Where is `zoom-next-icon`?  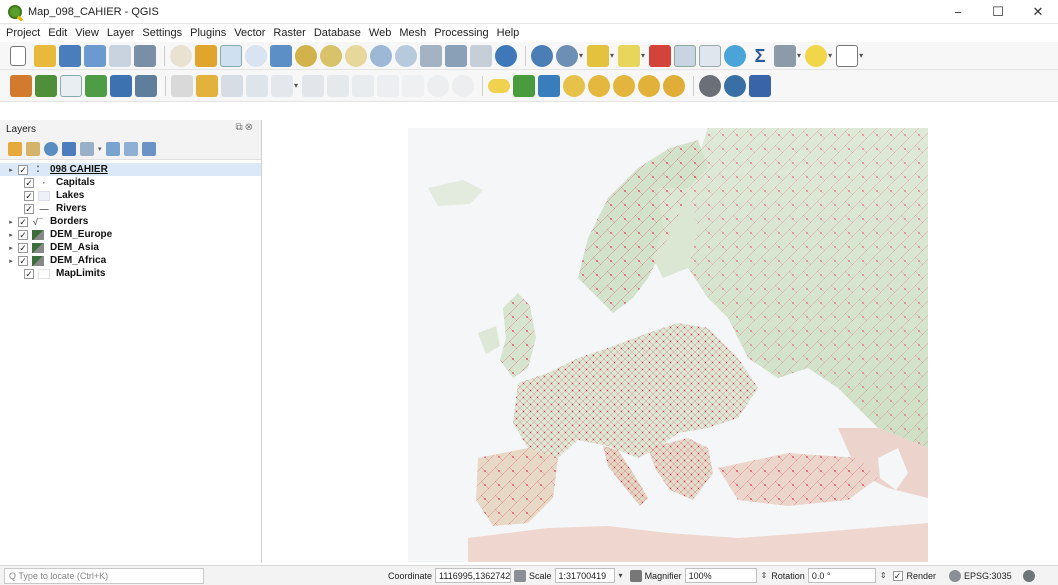
zoom-next-icon is located at coordinates (406, 55).